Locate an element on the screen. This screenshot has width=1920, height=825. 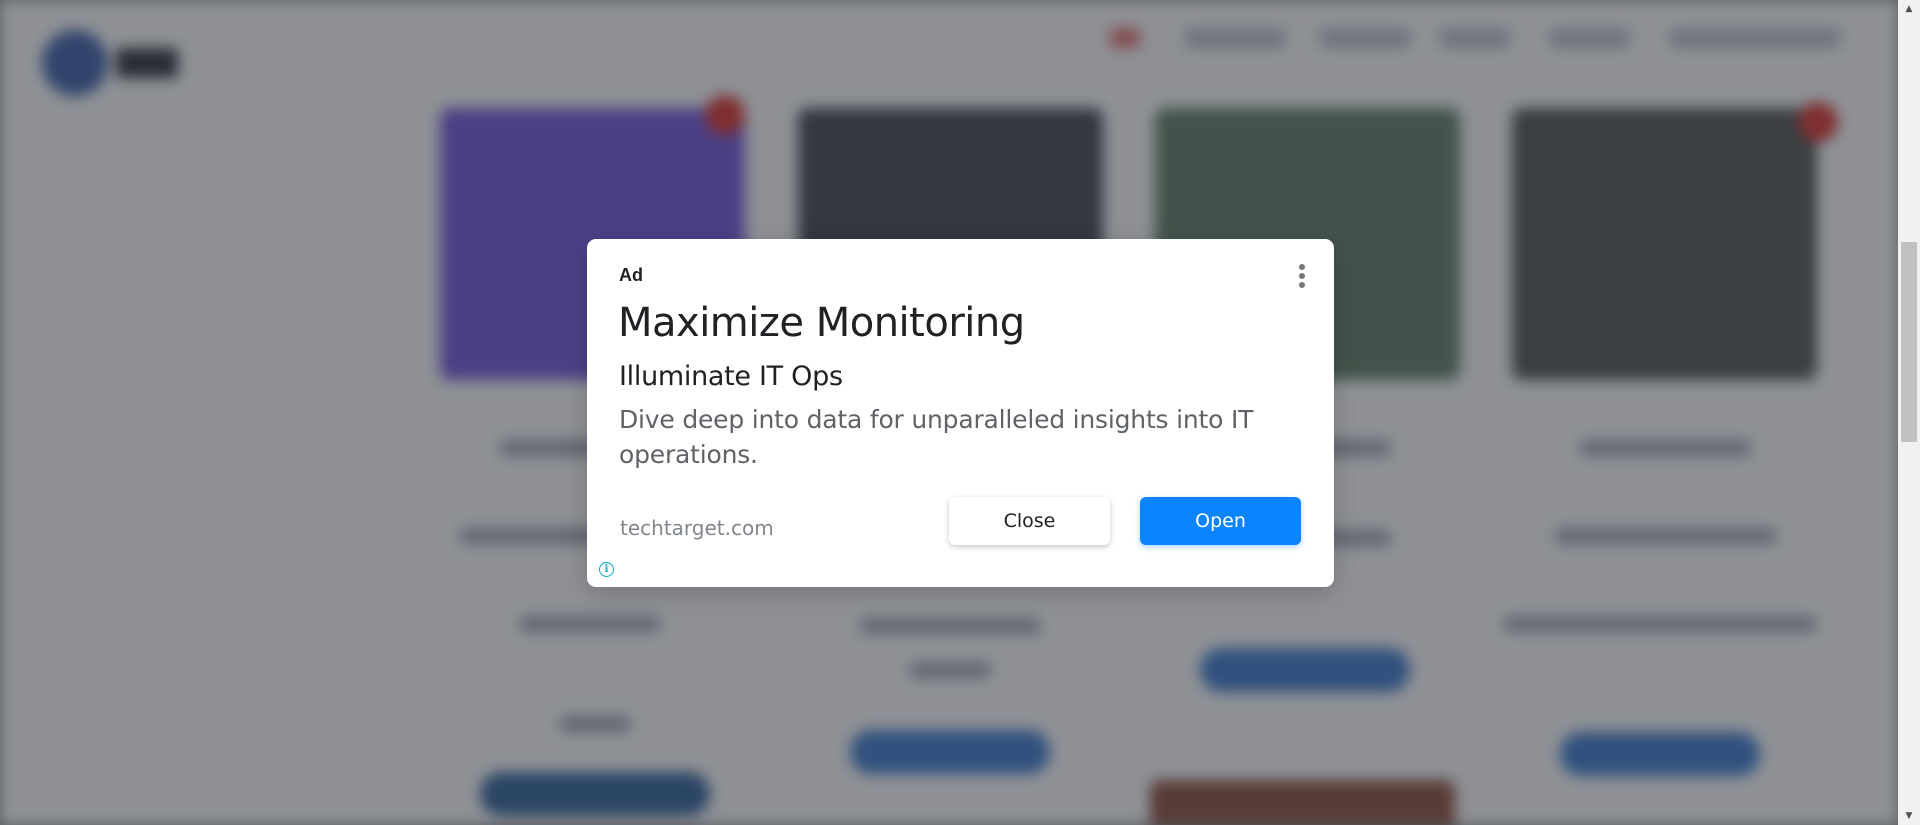
ad-subheadline: Illuminate IT Ops is located at coordinates (731, 376).